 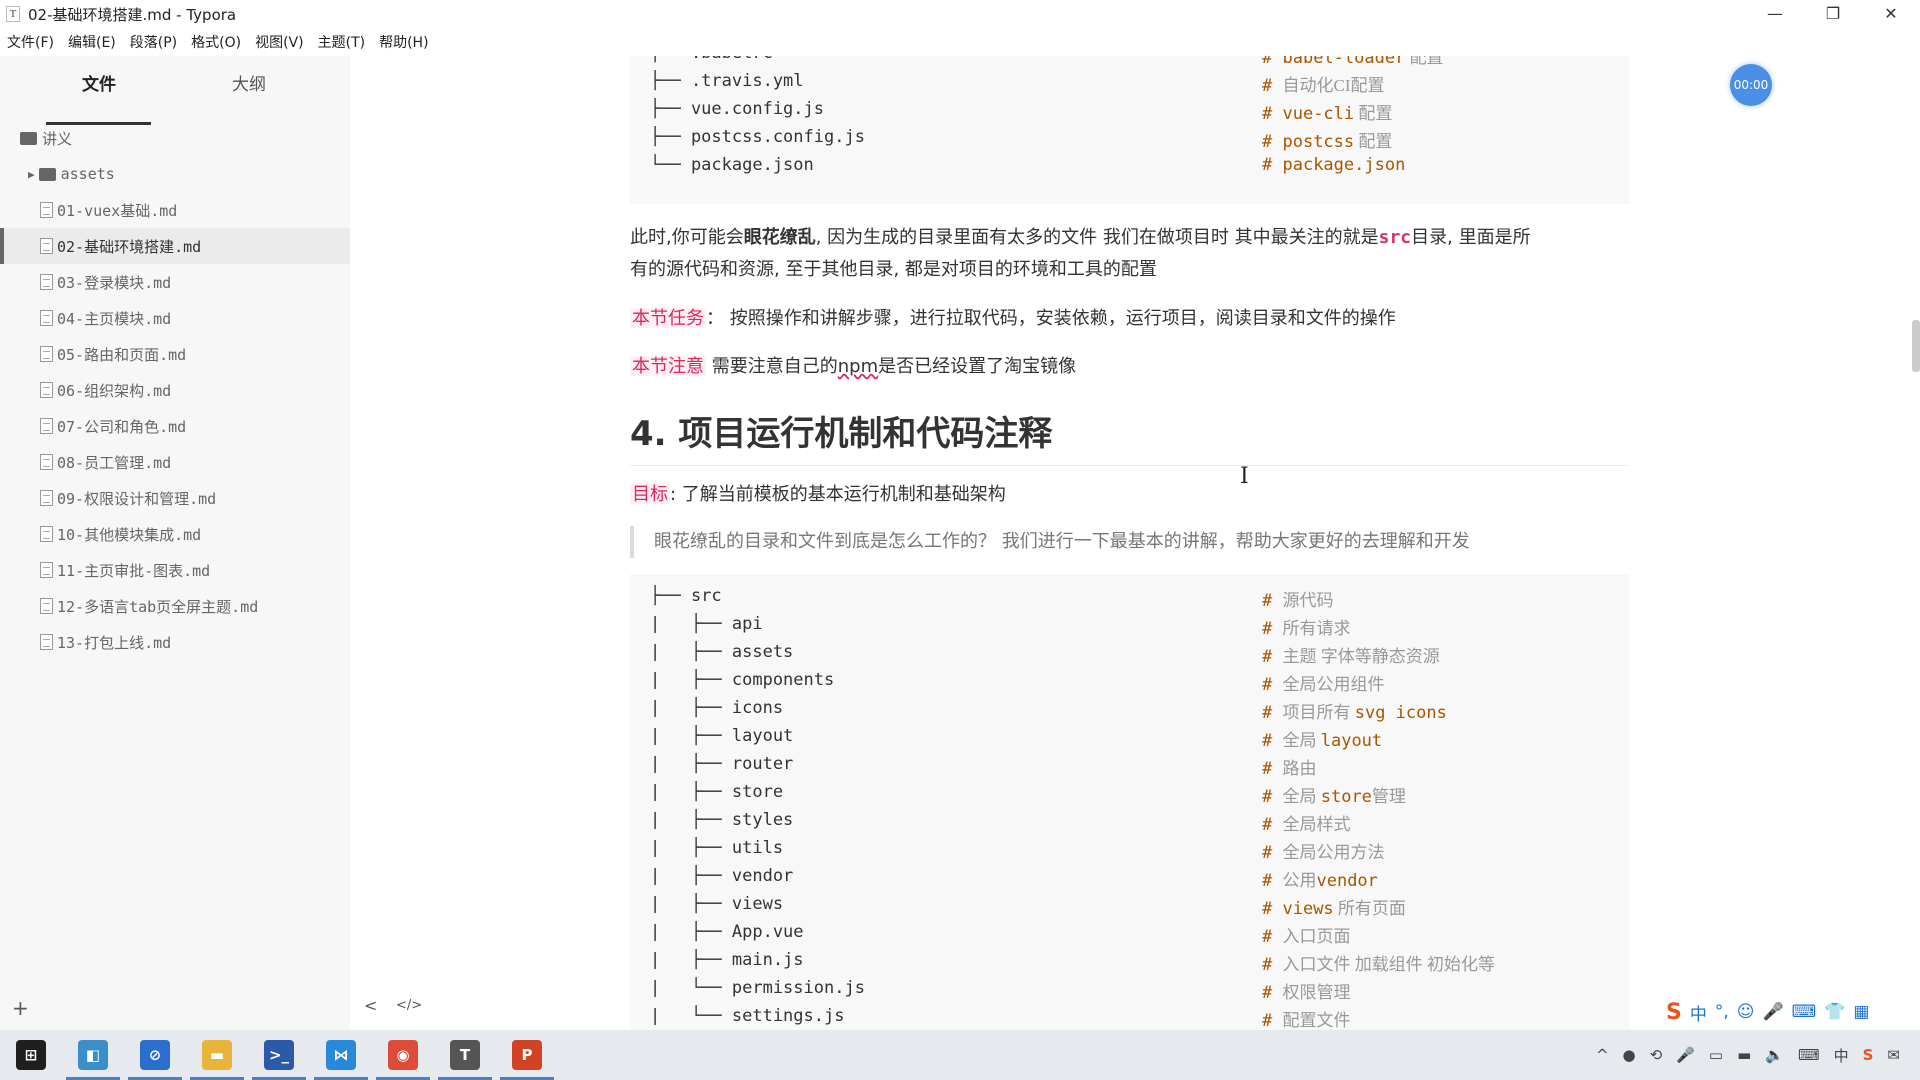 I want to click on code-tree-text: ├── .travis.yml, so click(x=727, y=81).